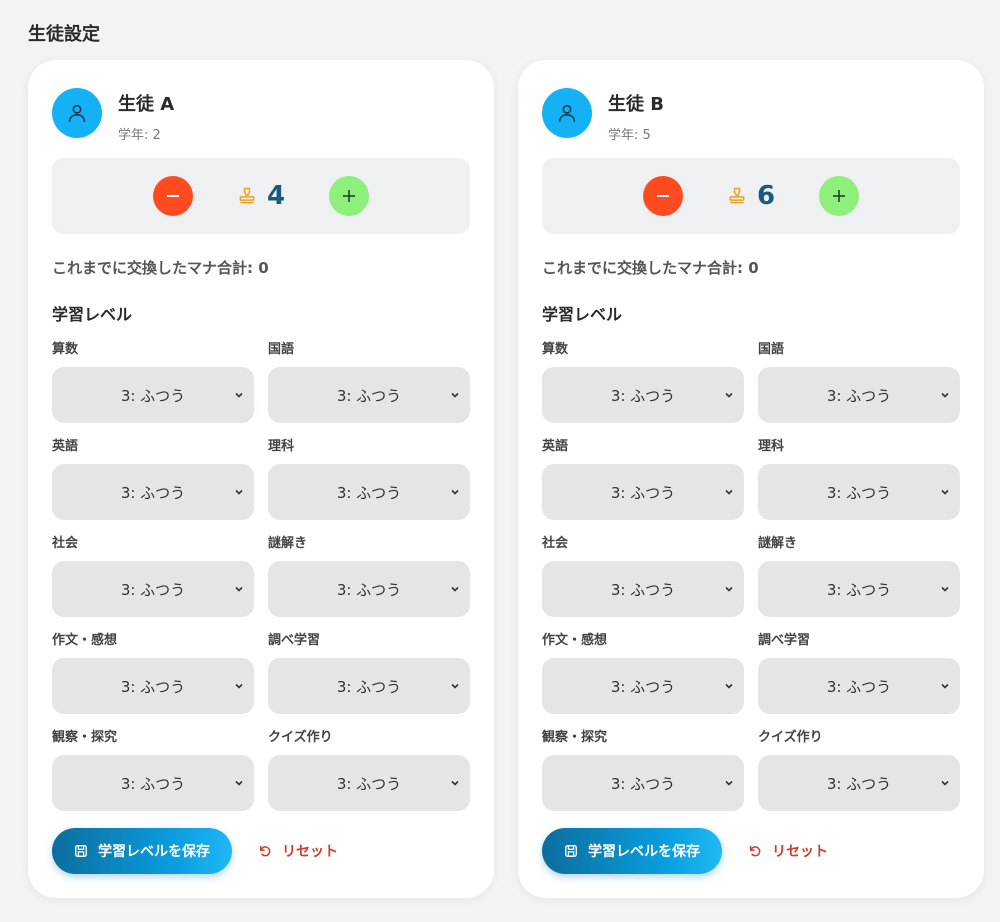  Describe the element at coordinates (85, 640) in the screenshot. I see `subject-label: 作文・感想` at that location.